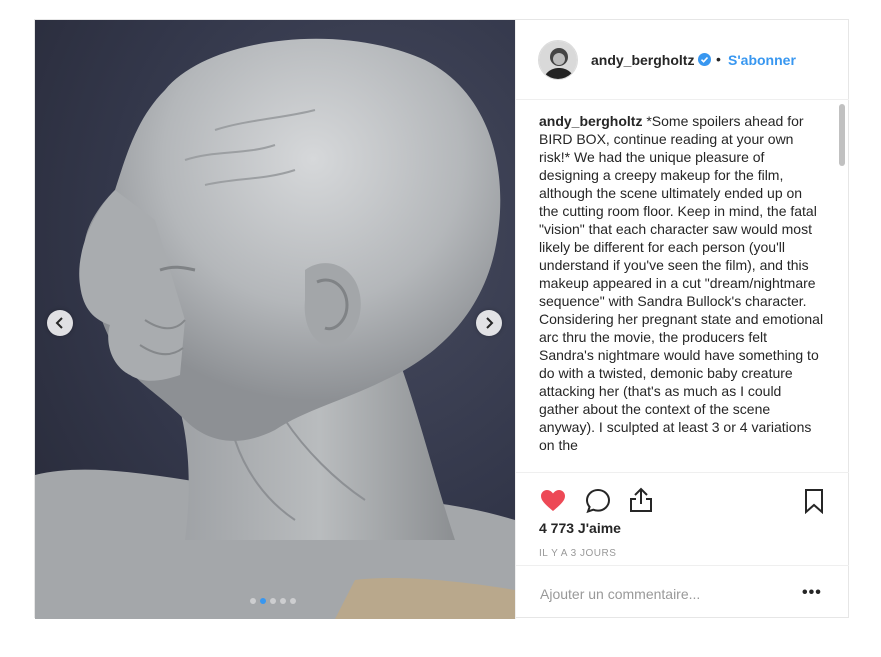 Image resolution: width=881 pixels, height=657 pixels. I want to click on avatar, so click(558, 60).